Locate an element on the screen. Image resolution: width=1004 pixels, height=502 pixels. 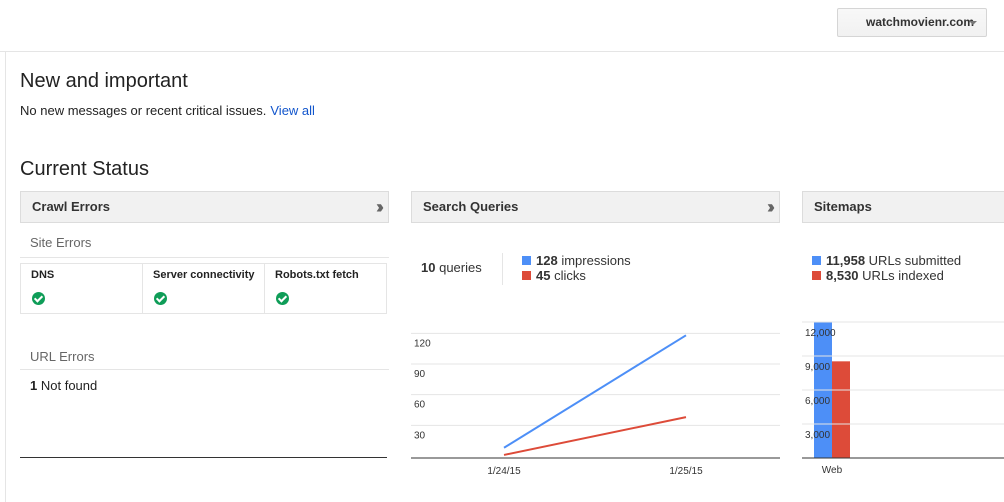
site-error-label: Robots.txt fetch is located at coordinates (317, 275).